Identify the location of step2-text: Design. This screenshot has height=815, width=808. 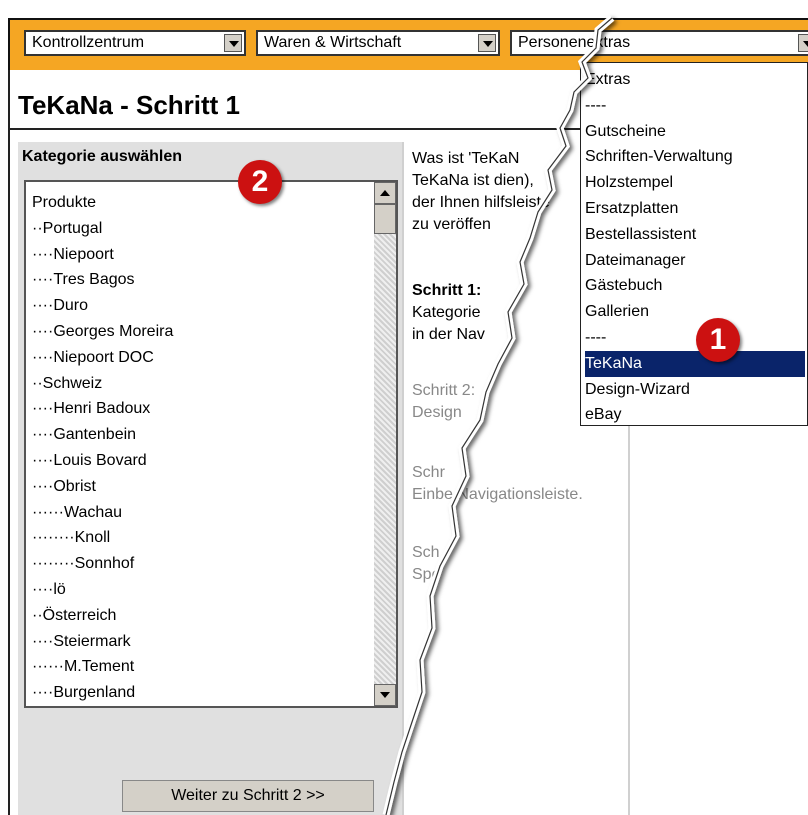
(437, 412).